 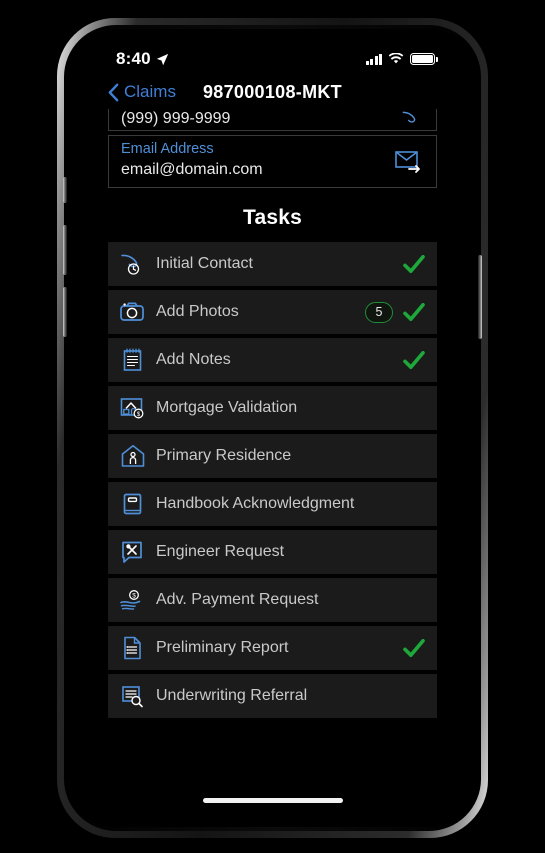 I want to click on photo-count-badge: 5, so click(x=379, y=312).